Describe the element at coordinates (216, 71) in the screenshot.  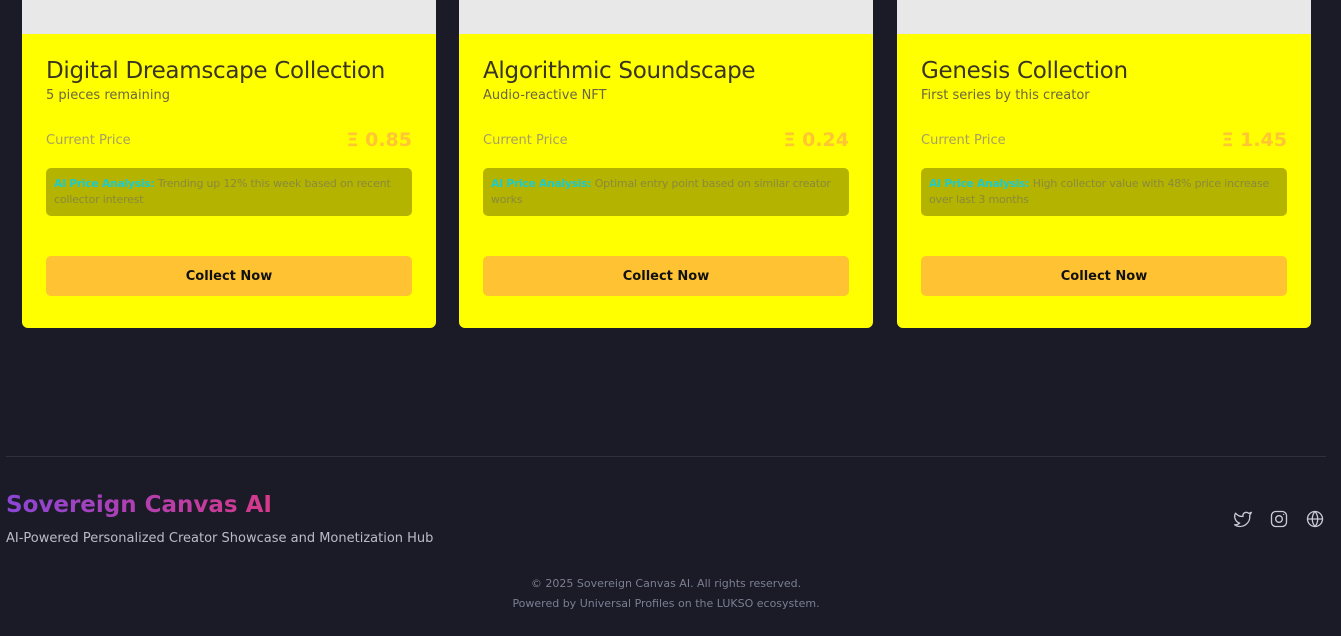
I see `card-title: Digital Dreamscape Collection` at that location.